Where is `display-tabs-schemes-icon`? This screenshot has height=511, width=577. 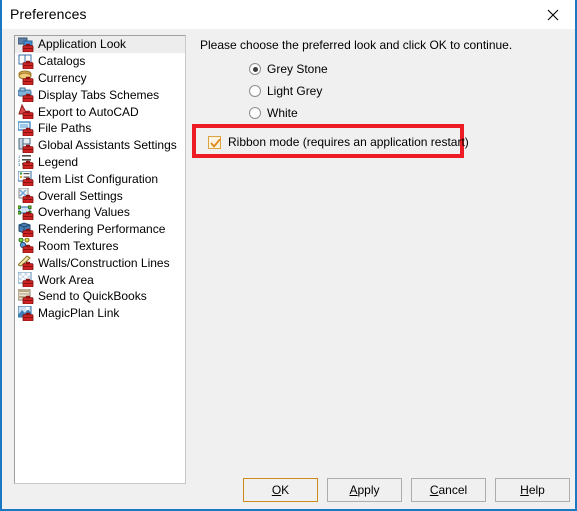
display-tabs-schemes-icon is located at coordinates (26, 95).